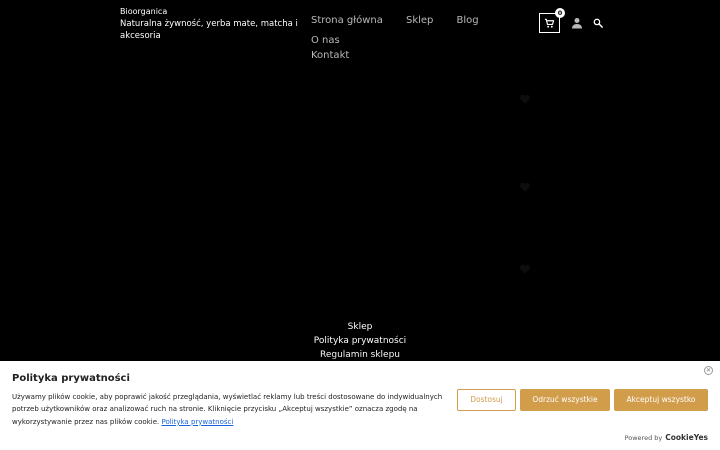 The image size is (720, 450). I want to click on nav-item-blog: Blog, so click(467, 20).